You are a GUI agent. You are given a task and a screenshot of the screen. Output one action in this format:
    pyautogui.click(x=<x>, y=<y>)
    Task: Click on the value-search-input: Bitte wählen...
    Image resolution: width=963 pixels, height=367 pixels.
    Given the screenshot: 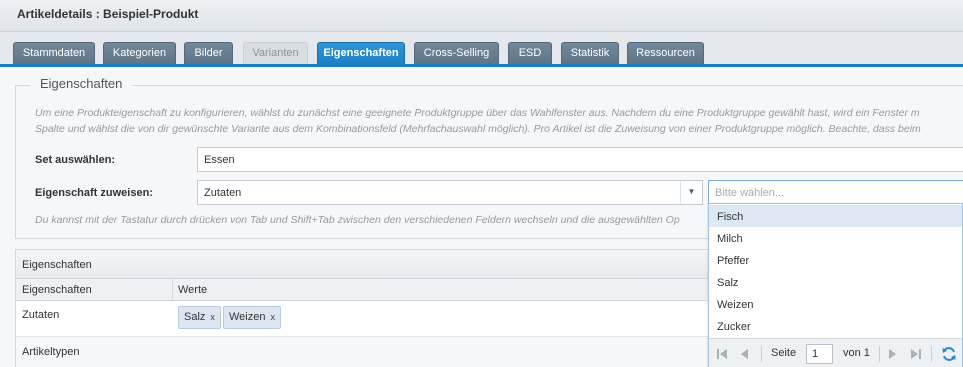 What is the action you would take?
    pyautogui.click(x=835, y=192)
    